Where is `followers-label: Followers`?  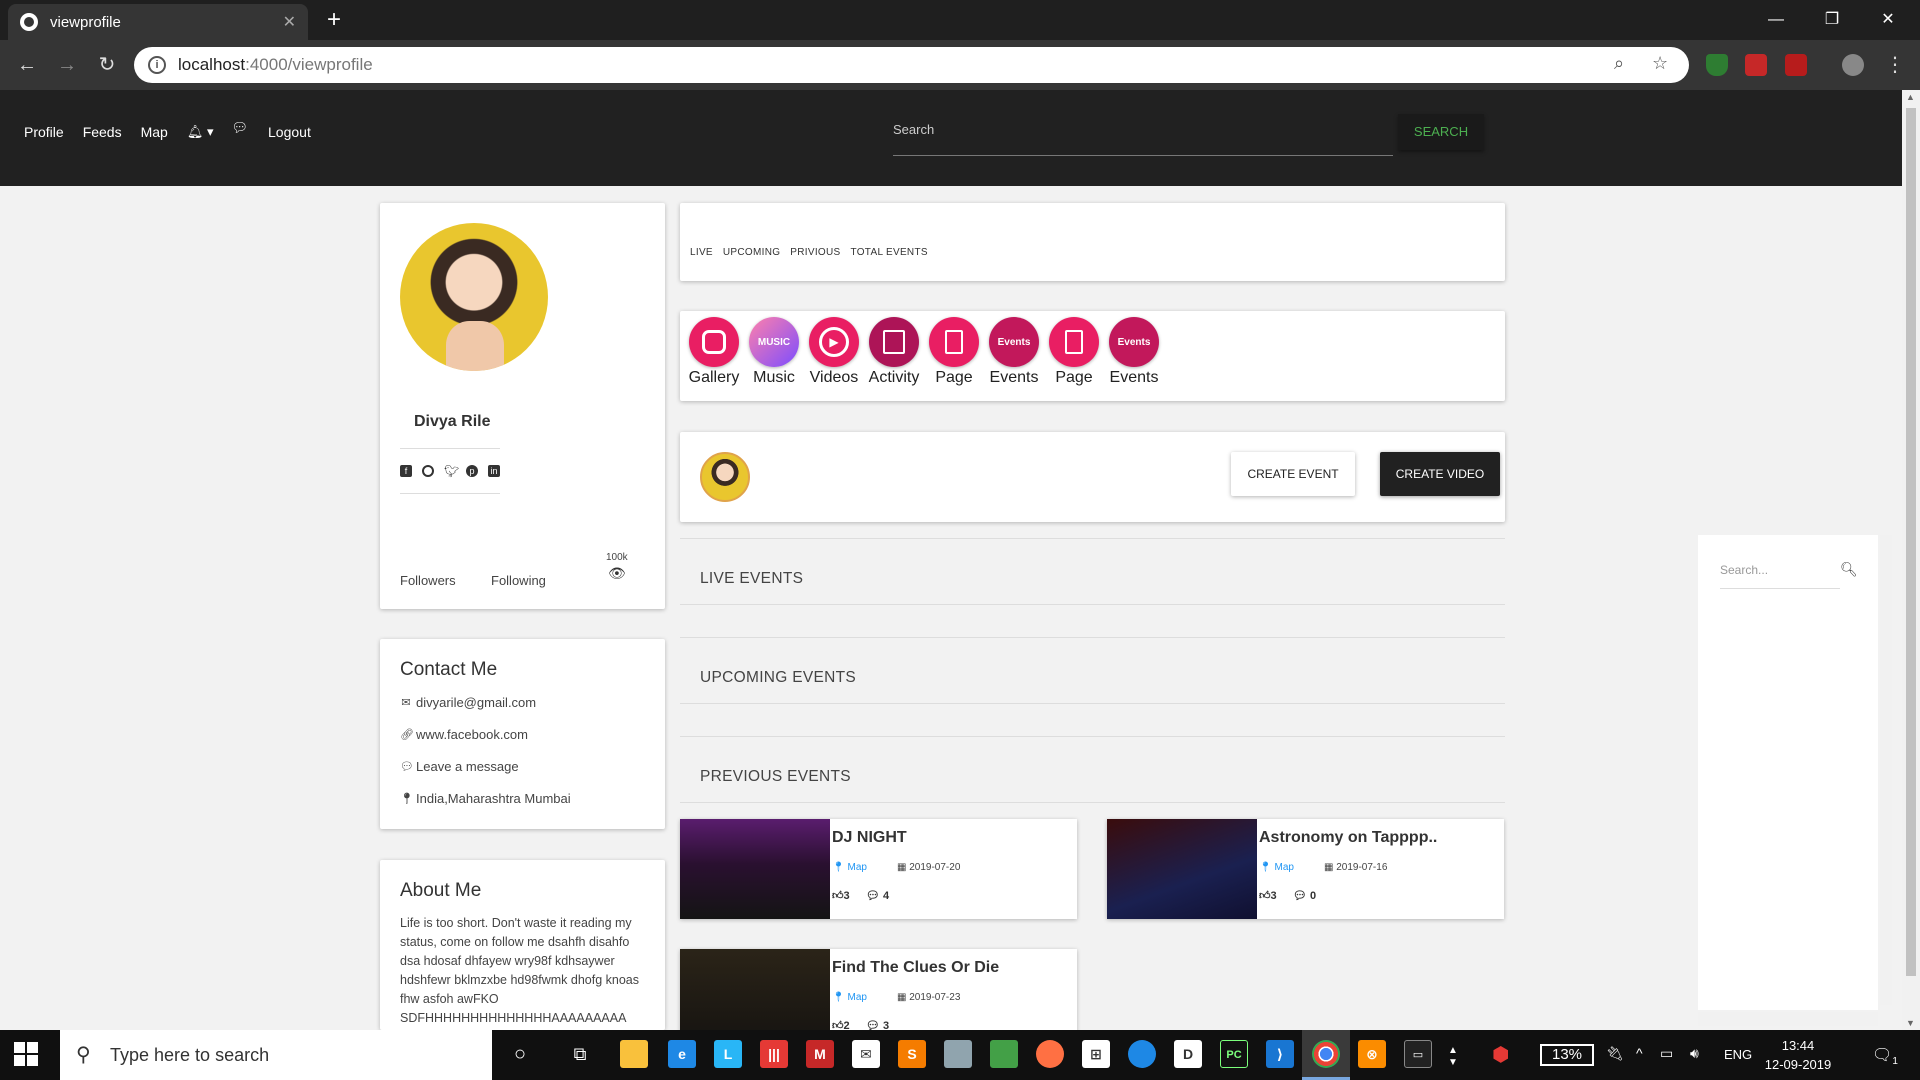 followers-label: Followers is located at coordinates (428, 580).